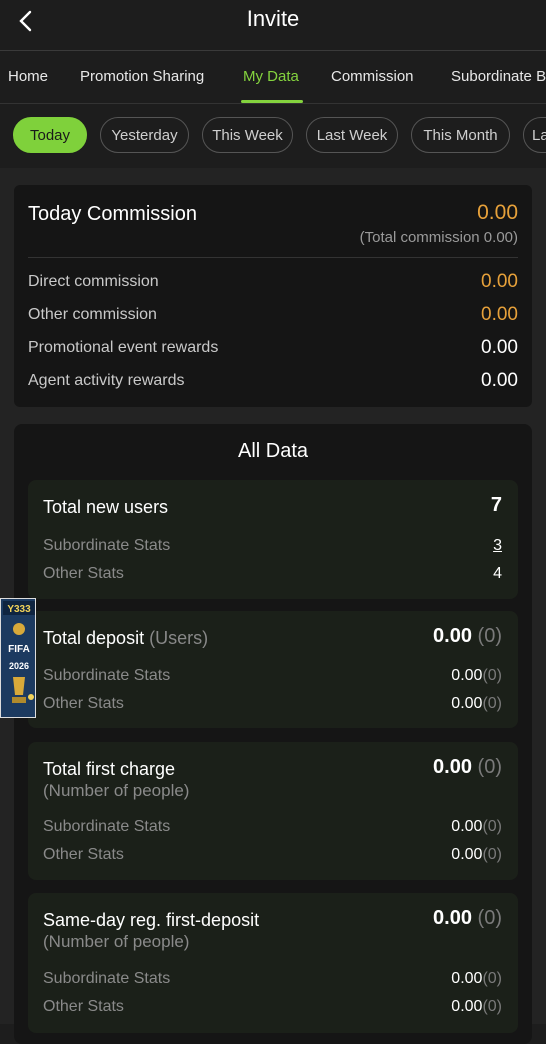 This screenshot has width=546, height=1044. Describe the element at coordinates (106, 507) in the screenshot. I see `new-users-title: Total new users` at that location.